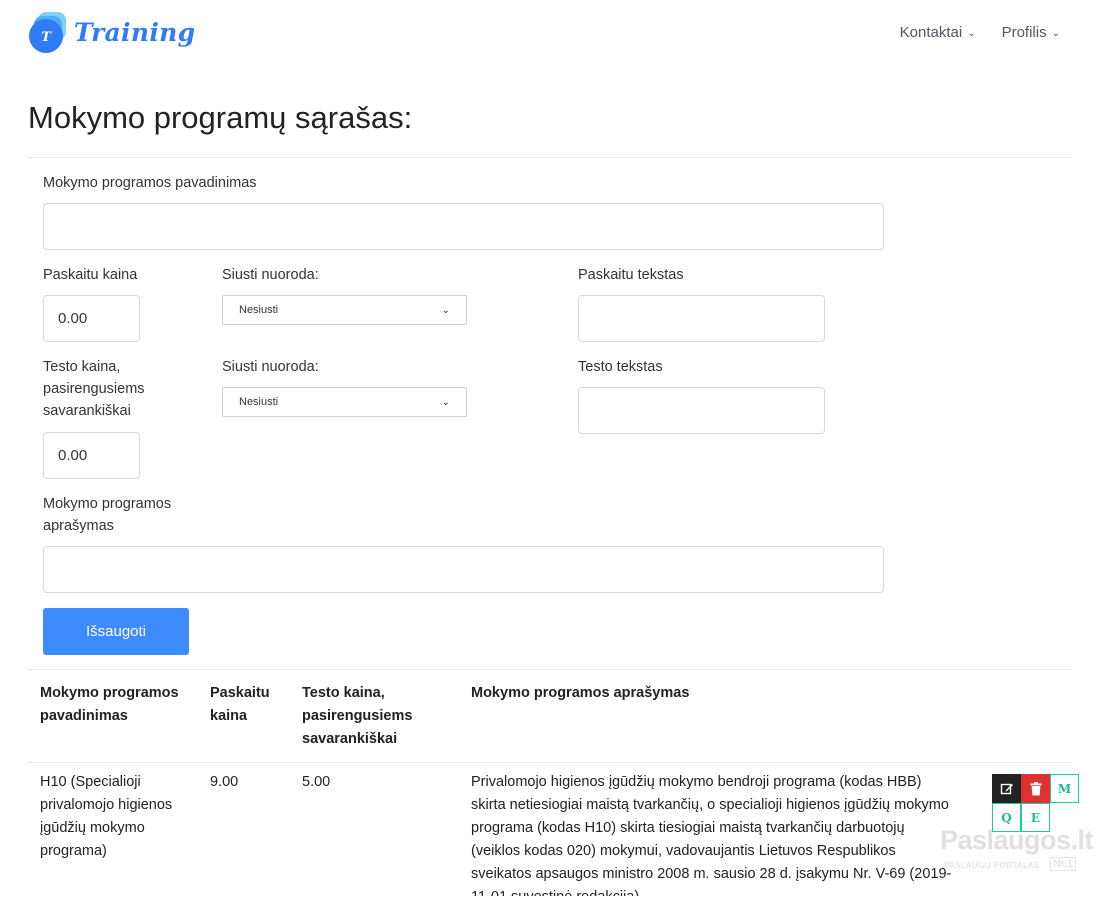  I want to click on lecture-text-input, so click(701, 318).